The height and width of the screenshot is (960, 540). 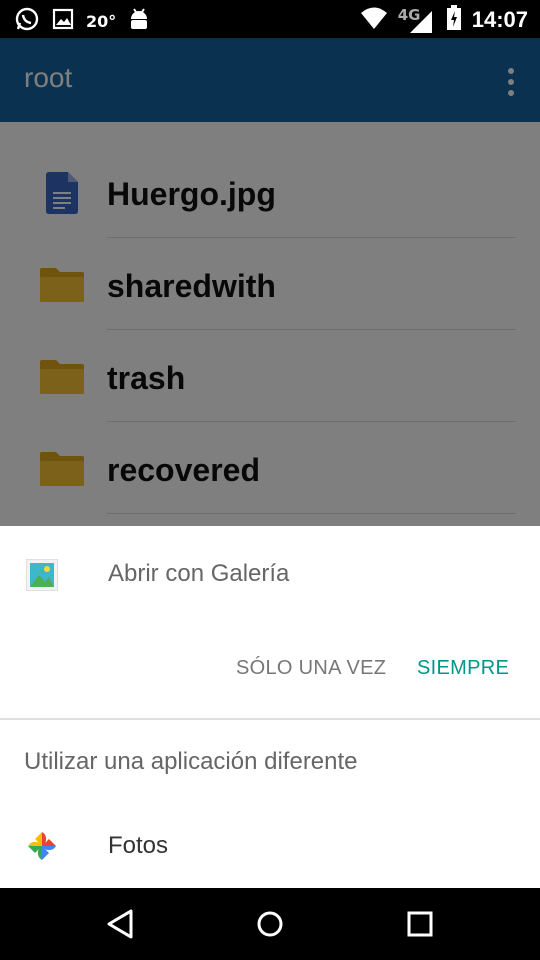 I want to click on app-name-fotos: Fotos, so click(x=138, y=846).